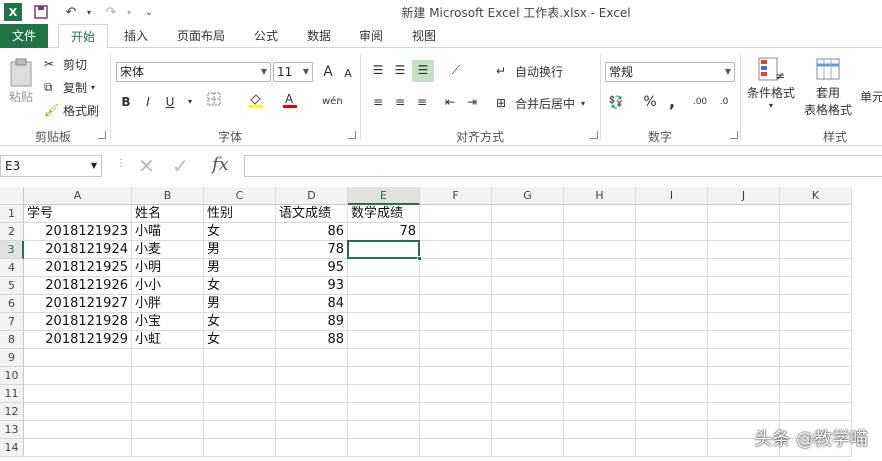 Image resolution: width=882 pixels, height=461 pixels. What do you see at coordinates (240, 196) in the screenshot?
I see `column-header-C: C` at bounding box center [240, 196].